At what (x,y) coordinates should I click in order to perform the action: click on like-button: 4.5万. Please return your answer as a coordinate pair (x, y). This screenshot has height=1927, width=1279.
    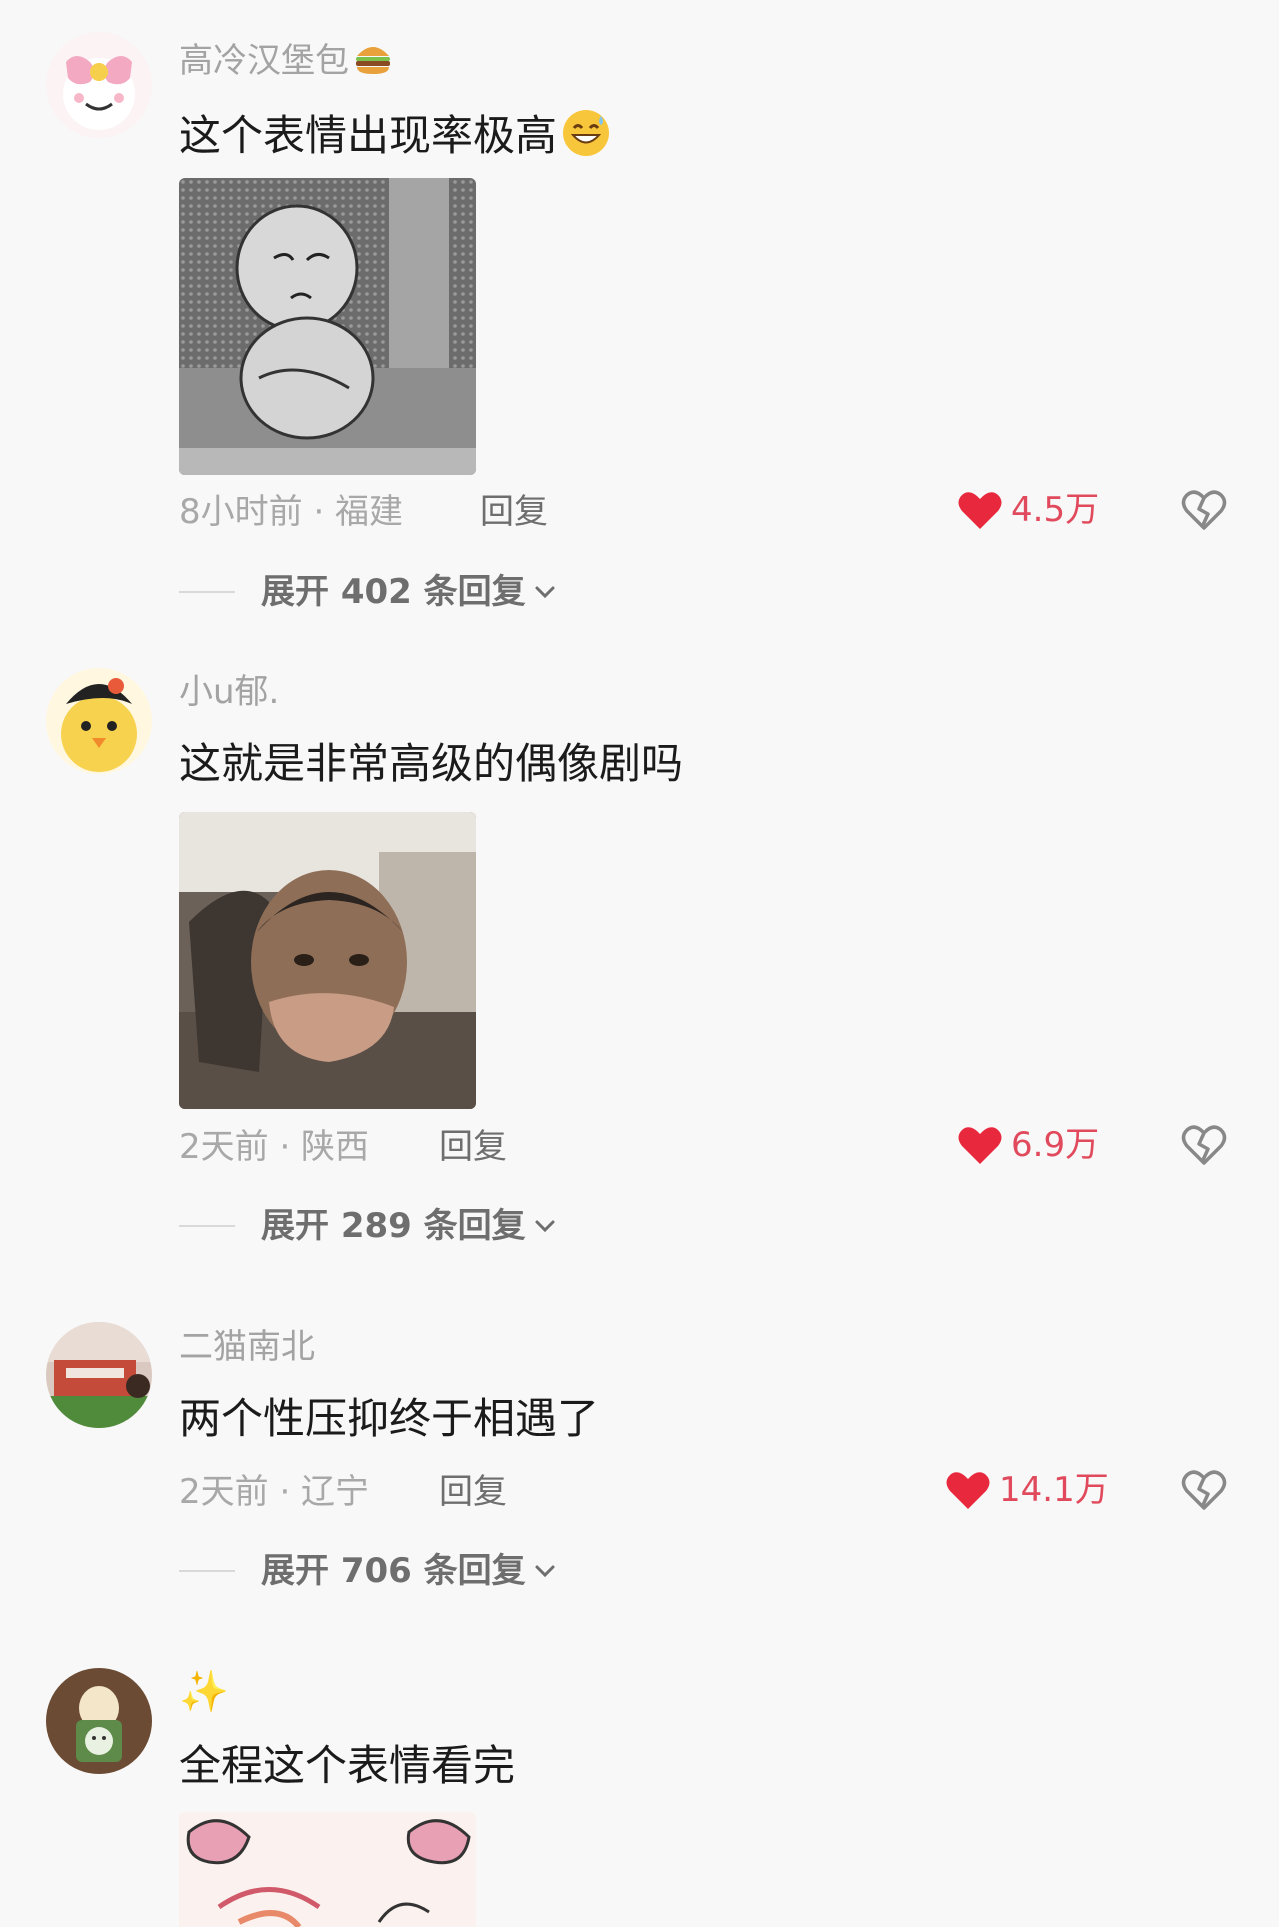
    Looking at the image, I should click on (1028, 510).